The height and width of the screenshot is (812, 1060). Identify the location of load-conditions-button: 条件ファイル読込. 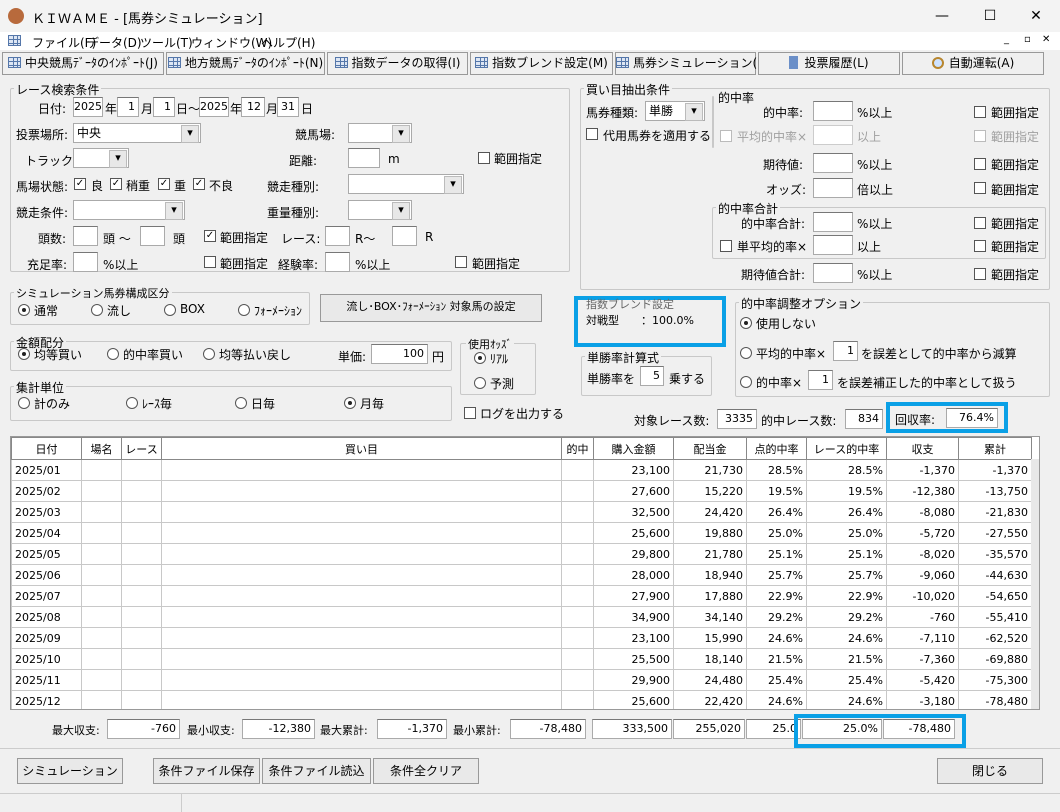
(316, 771).